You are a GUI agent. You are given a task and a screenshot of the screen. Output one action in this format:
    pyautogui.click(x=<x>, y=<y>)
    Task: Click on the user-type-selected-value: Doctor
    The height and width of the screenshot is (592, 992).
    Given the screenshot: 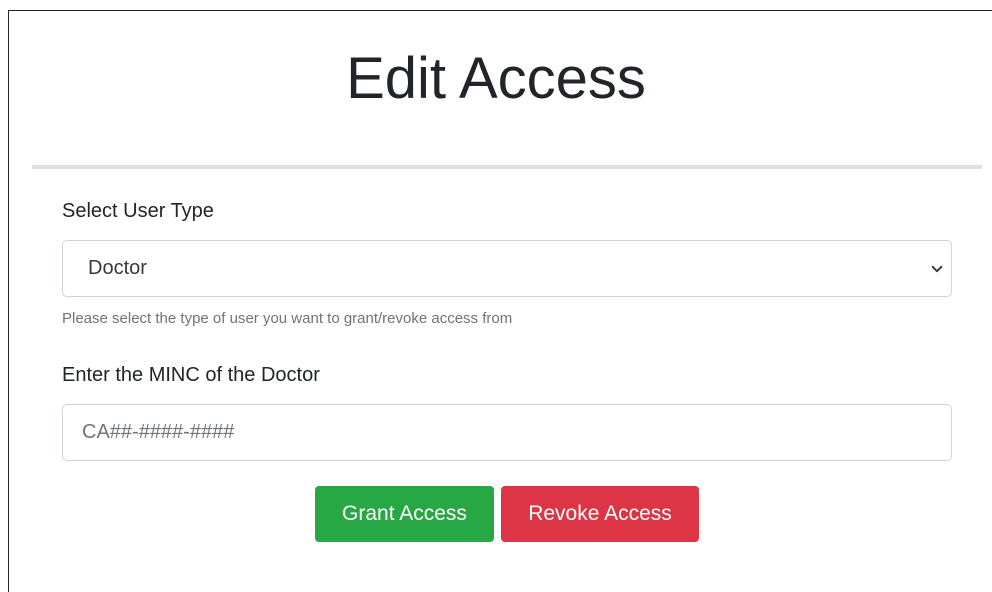 What is the action you would take?
    pyautogui.click(x=117, y=268)
    